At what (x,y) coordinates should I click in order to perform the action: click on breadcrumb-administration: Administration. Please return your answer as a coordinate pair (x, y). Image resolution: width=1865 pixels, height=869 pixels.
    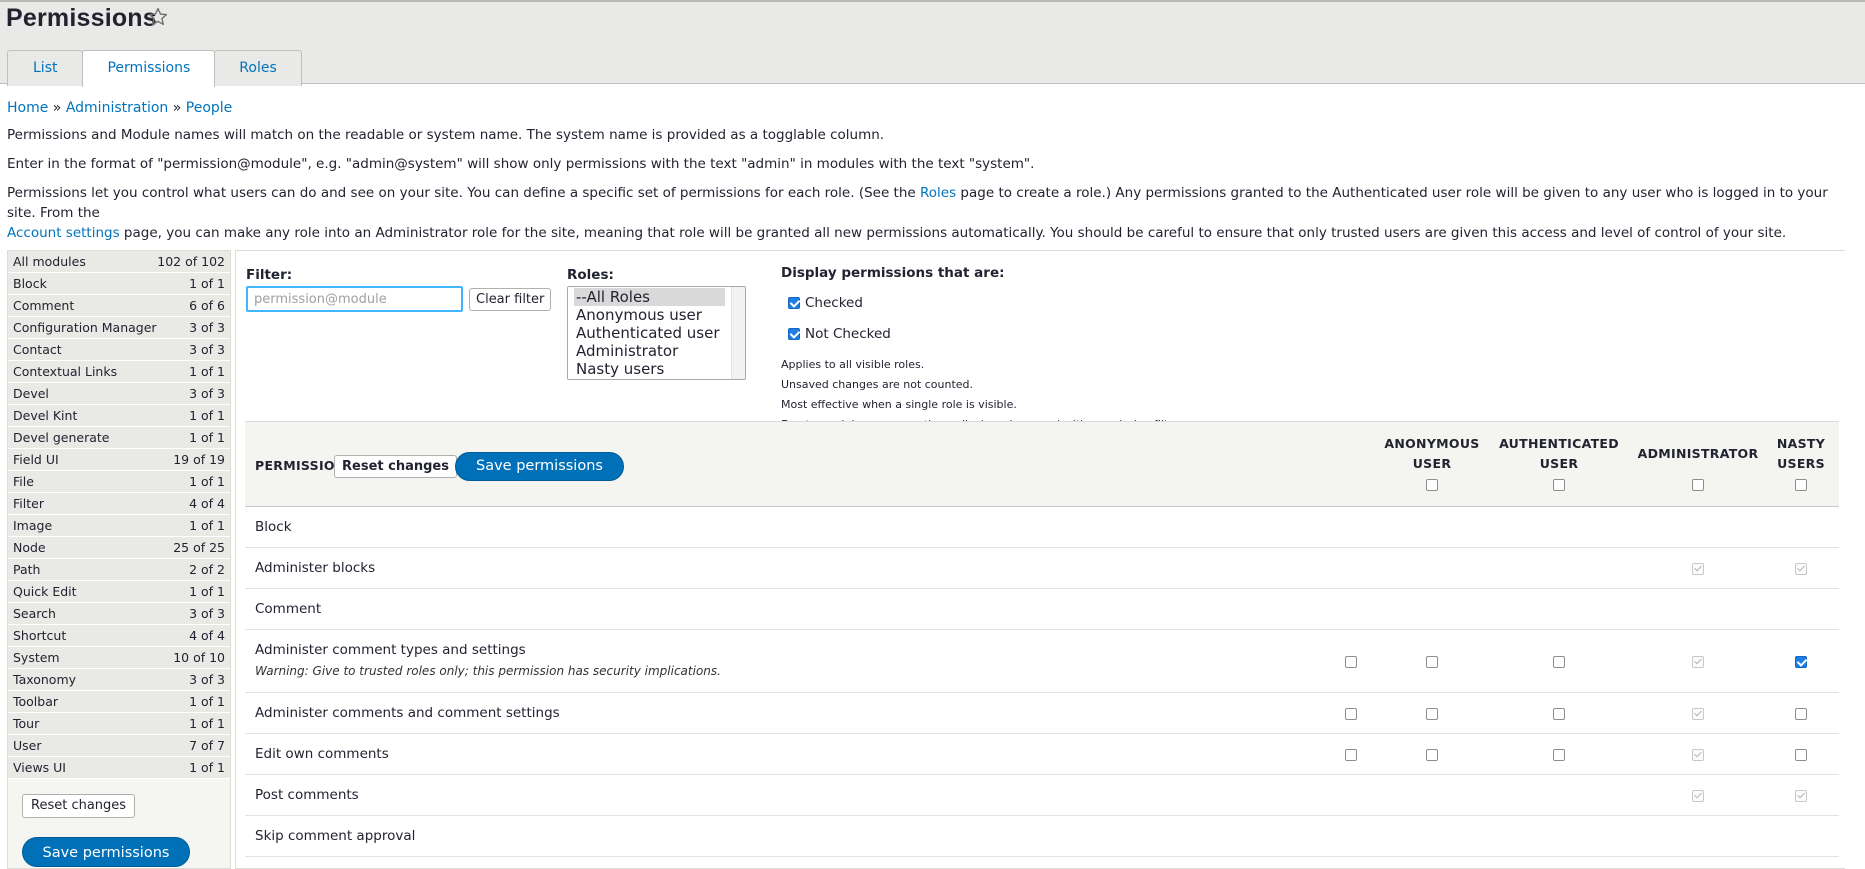
    Looking at the image, I should click on (117, 108).